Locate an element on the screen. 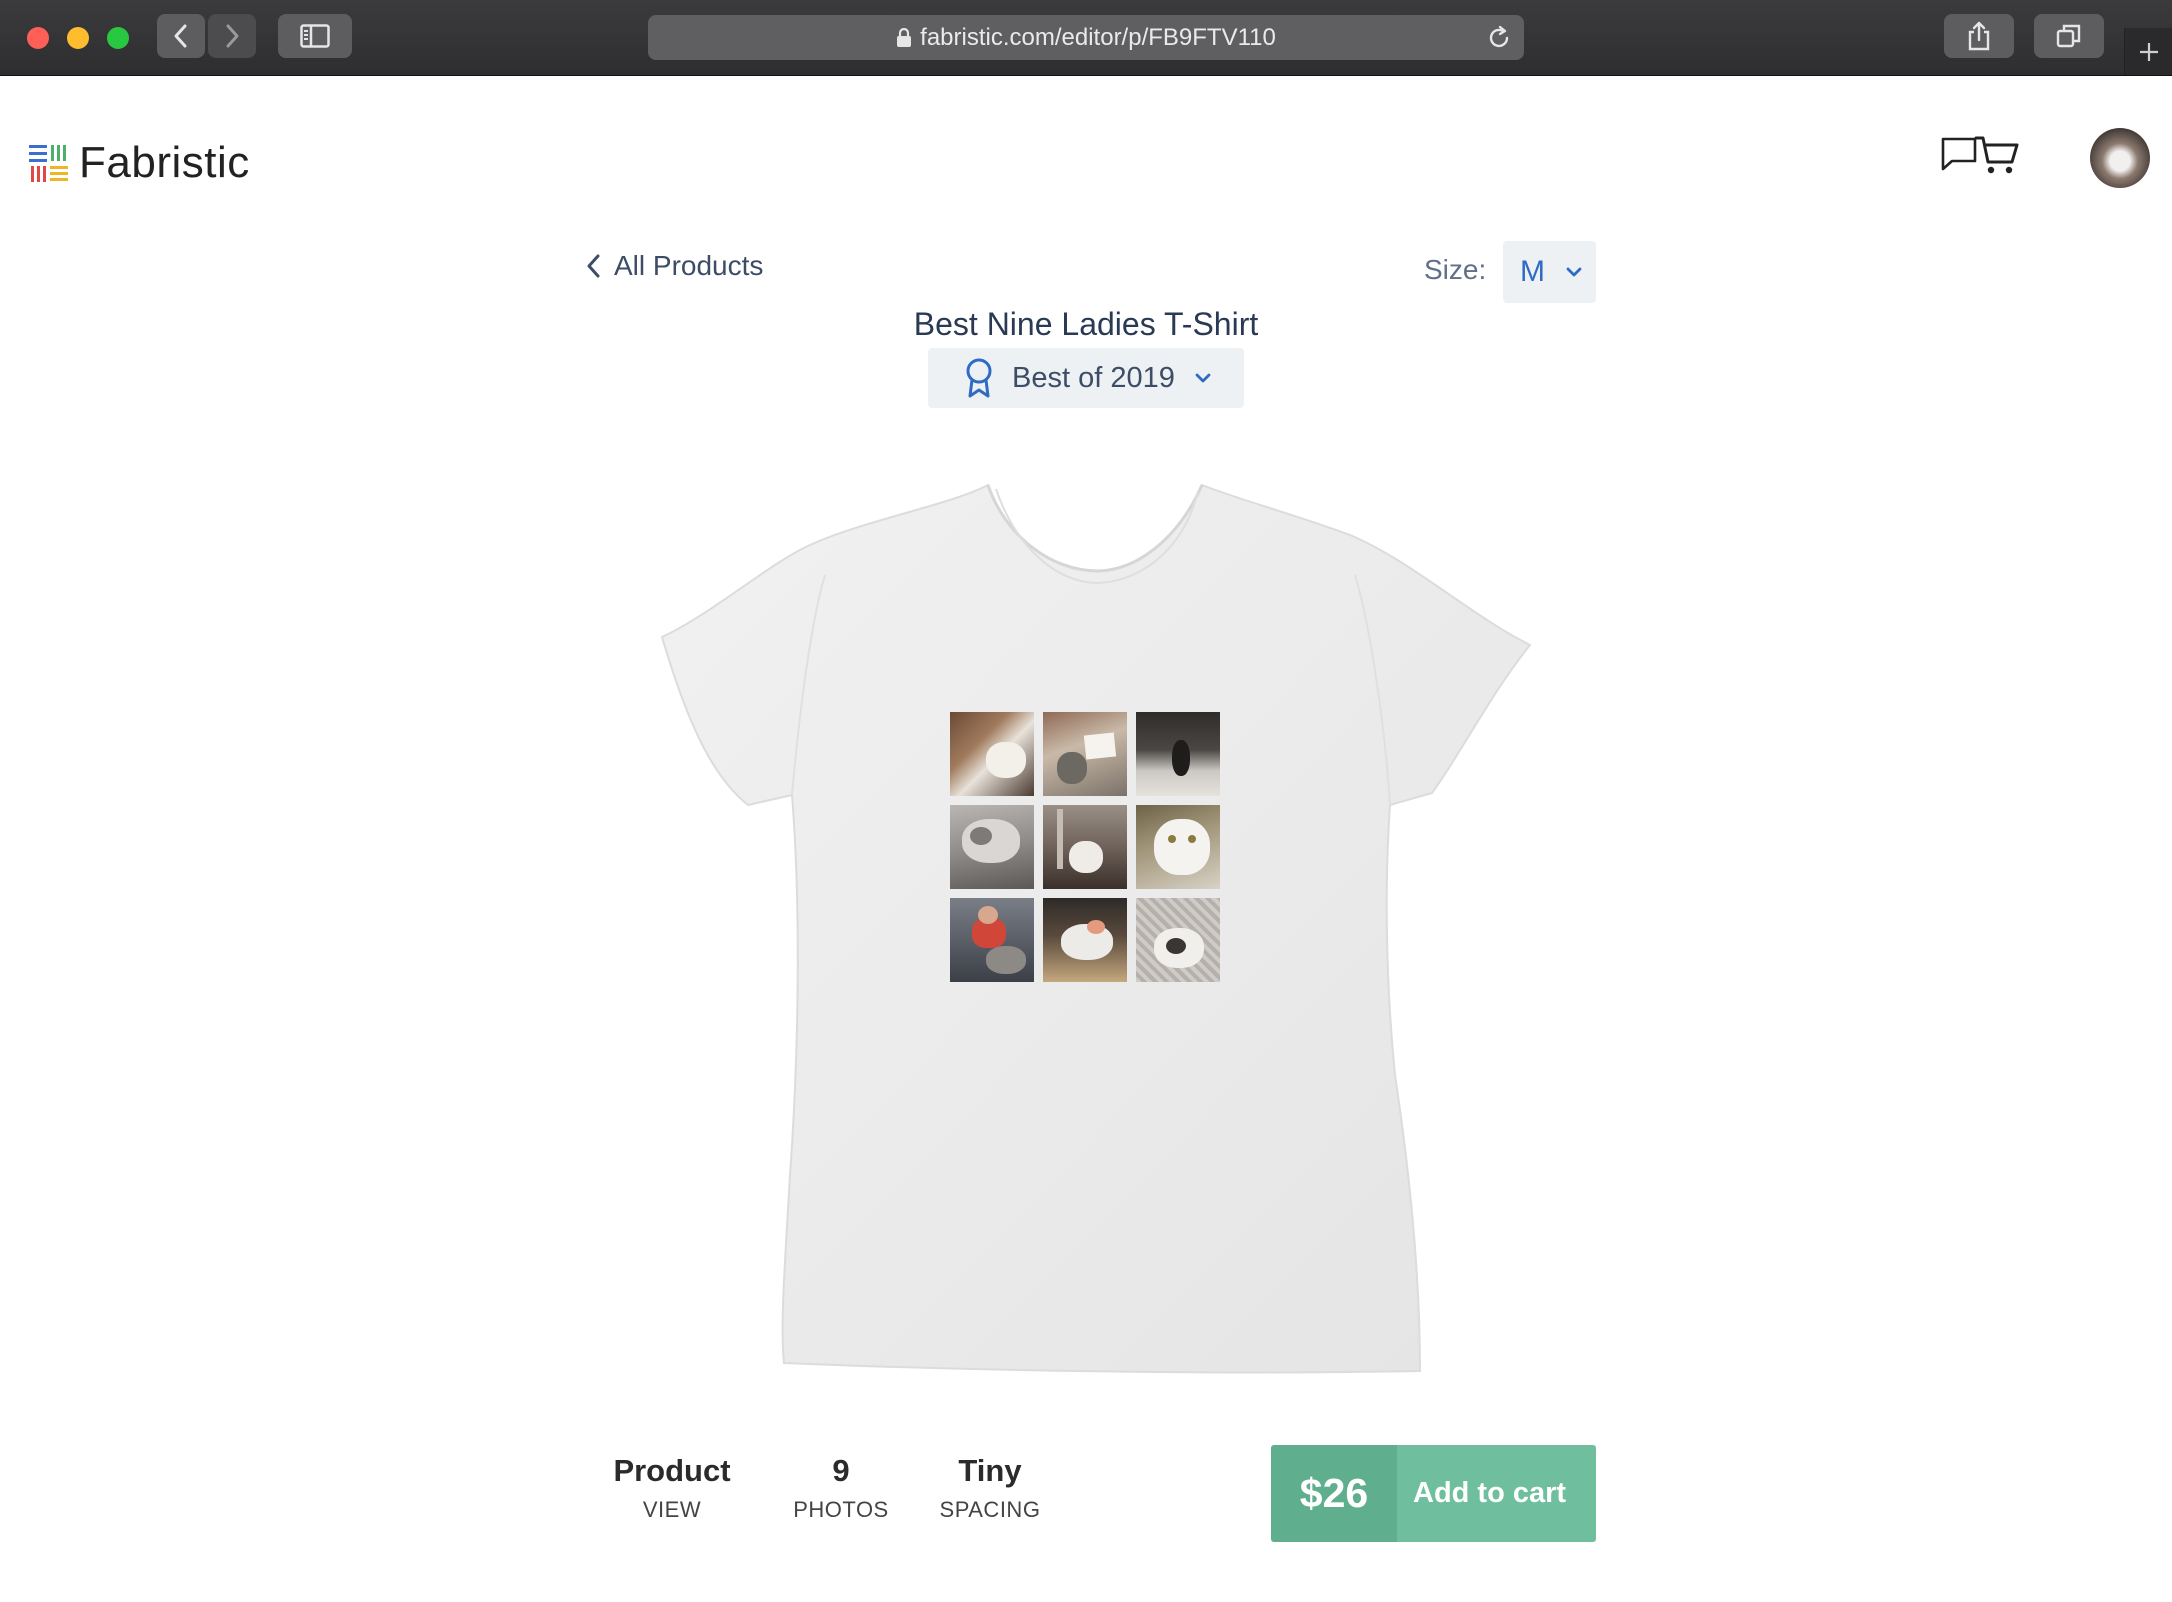 The height and width of the screenshot is (1602, 2172). share-icon is located at coordinates (1979, 36).